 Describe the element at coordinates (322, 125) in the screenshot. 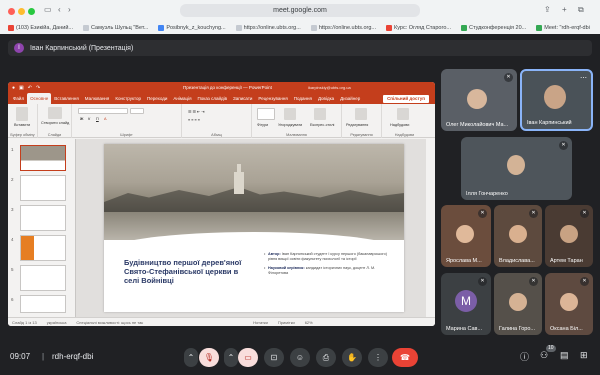

I see `styles-label: Експрес-стилі` at that location.